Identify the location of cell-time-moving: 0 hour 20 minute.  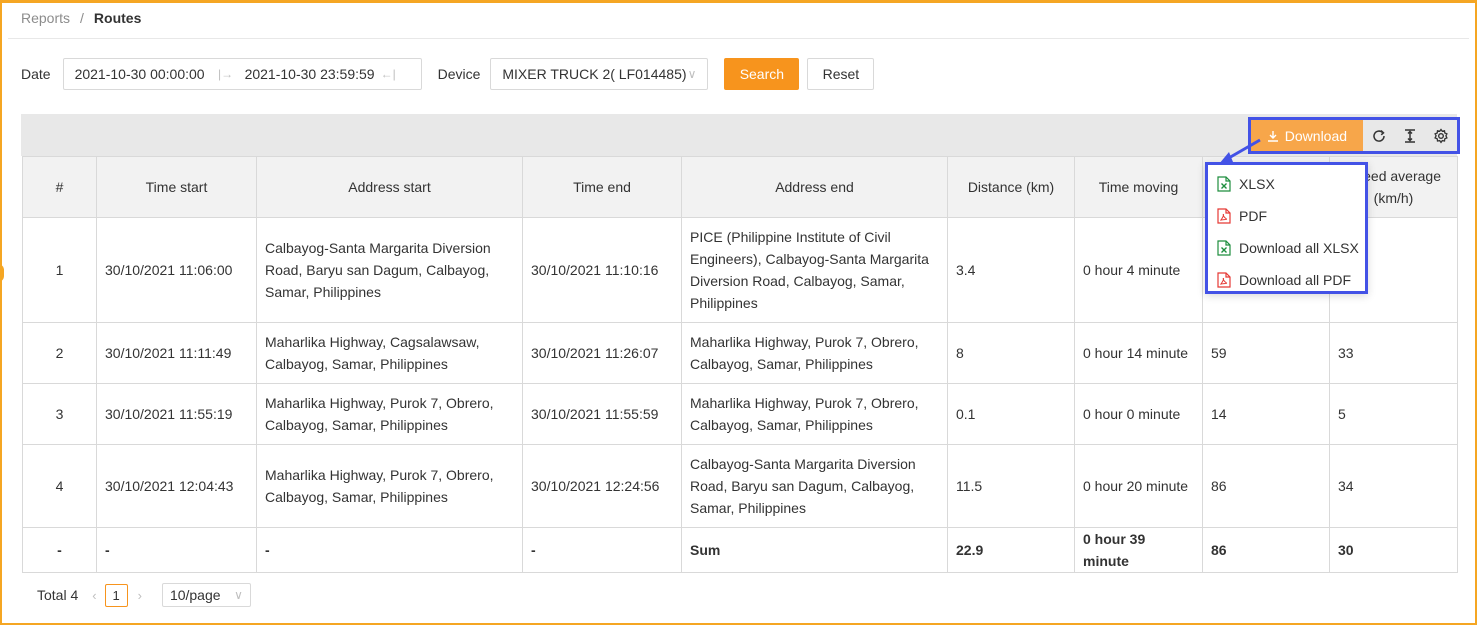
(1138, 486).